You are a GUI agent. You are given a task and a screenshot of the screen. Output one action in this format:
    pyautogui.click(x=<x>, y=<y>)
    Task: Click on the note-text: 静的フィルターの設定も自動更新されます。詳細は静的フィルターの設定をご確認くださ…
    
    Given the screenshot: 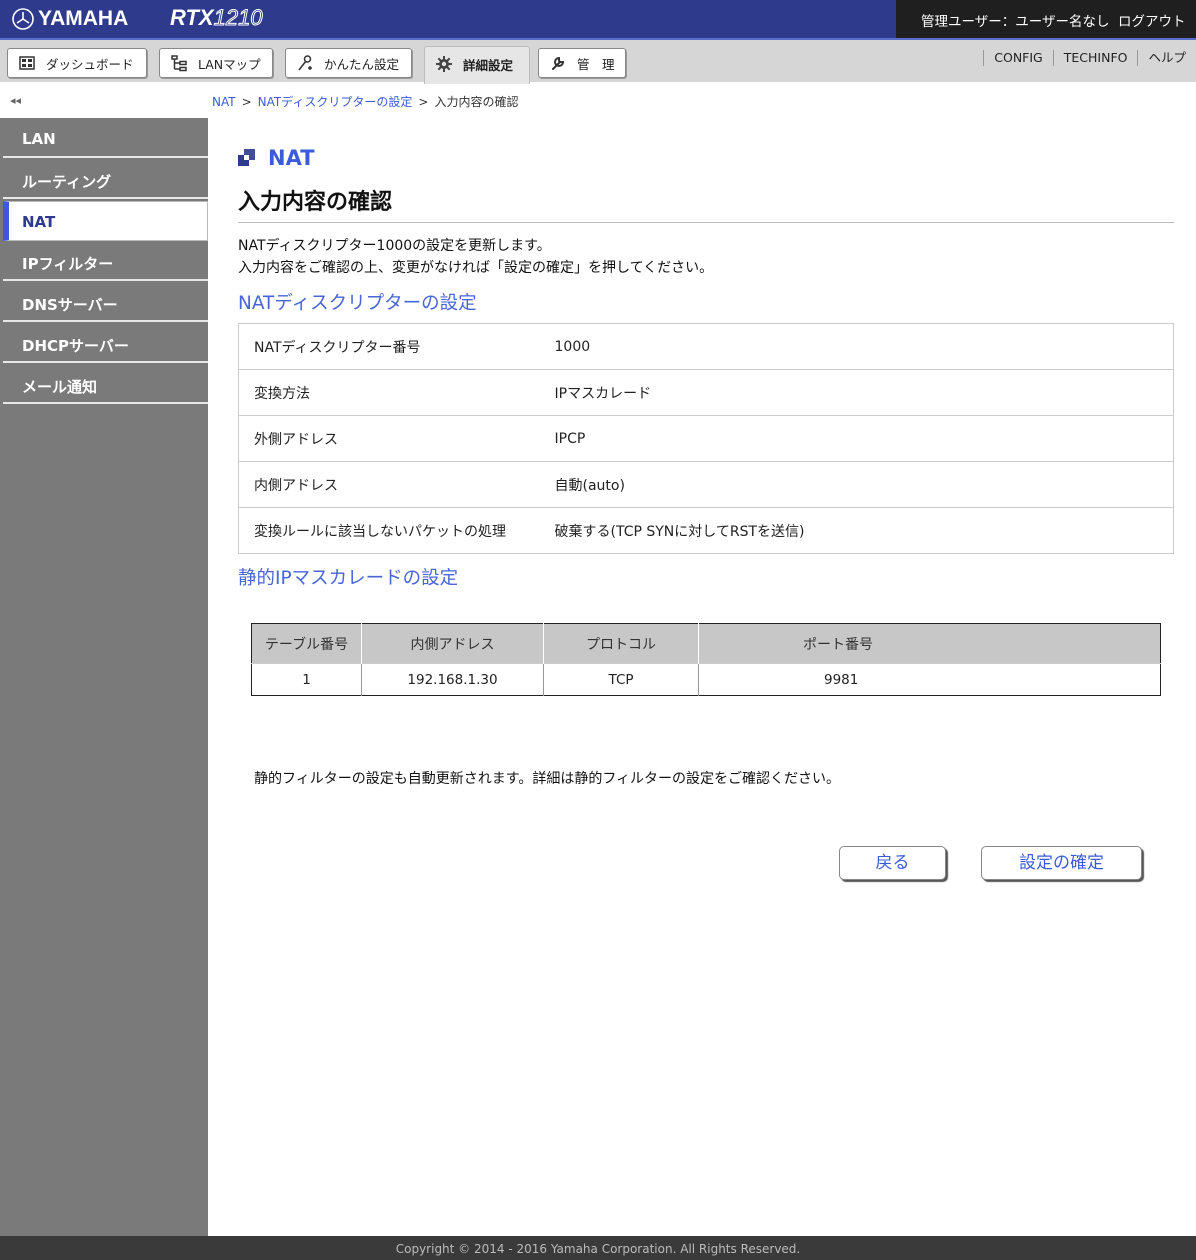 What is the action you would take?
    pyautogui.click(x=547, y=779)
    